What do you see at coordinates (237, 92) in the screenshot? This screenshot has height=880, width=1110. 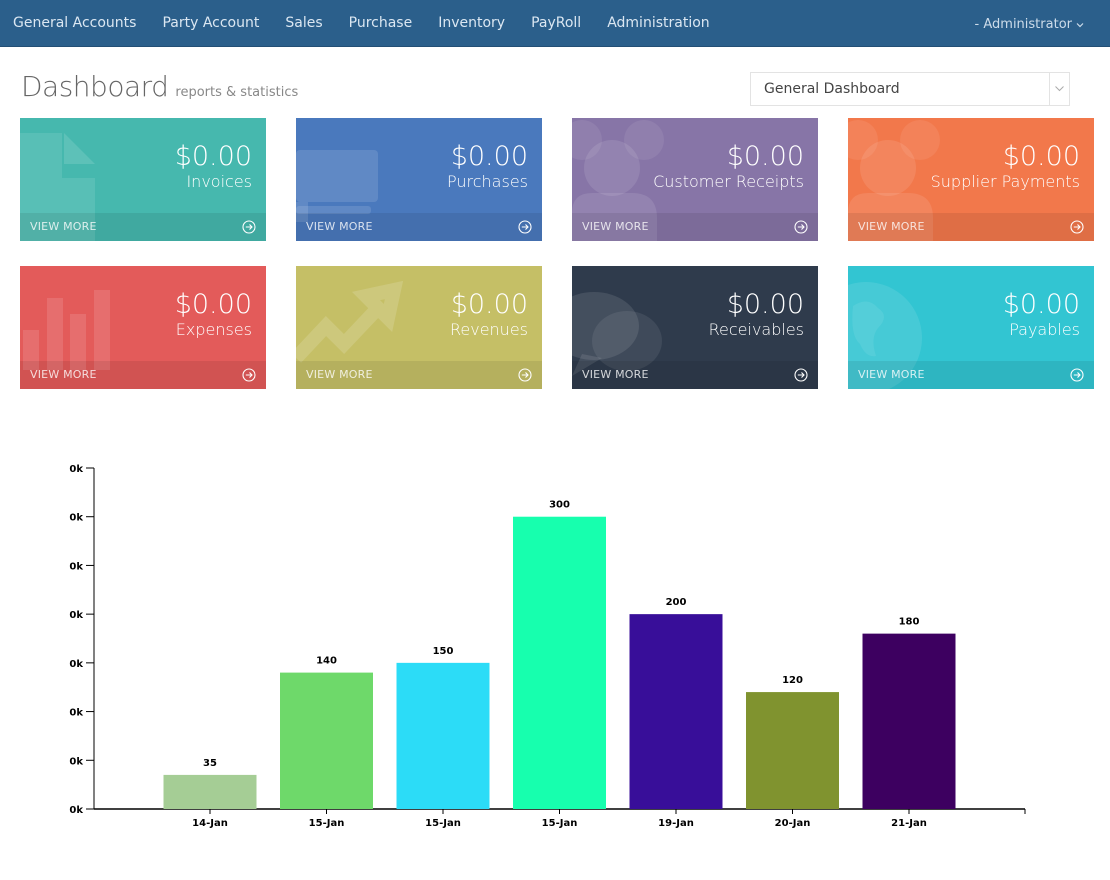 I see `page-subtitle: reports & statistics` at bounding box center [237, 92].